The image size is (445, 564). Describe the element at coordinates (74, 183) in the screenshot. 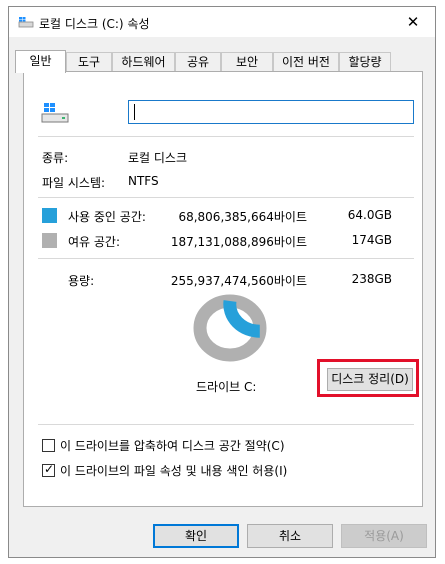

I see `filesystem-label: 파일 시스템:` at that location.